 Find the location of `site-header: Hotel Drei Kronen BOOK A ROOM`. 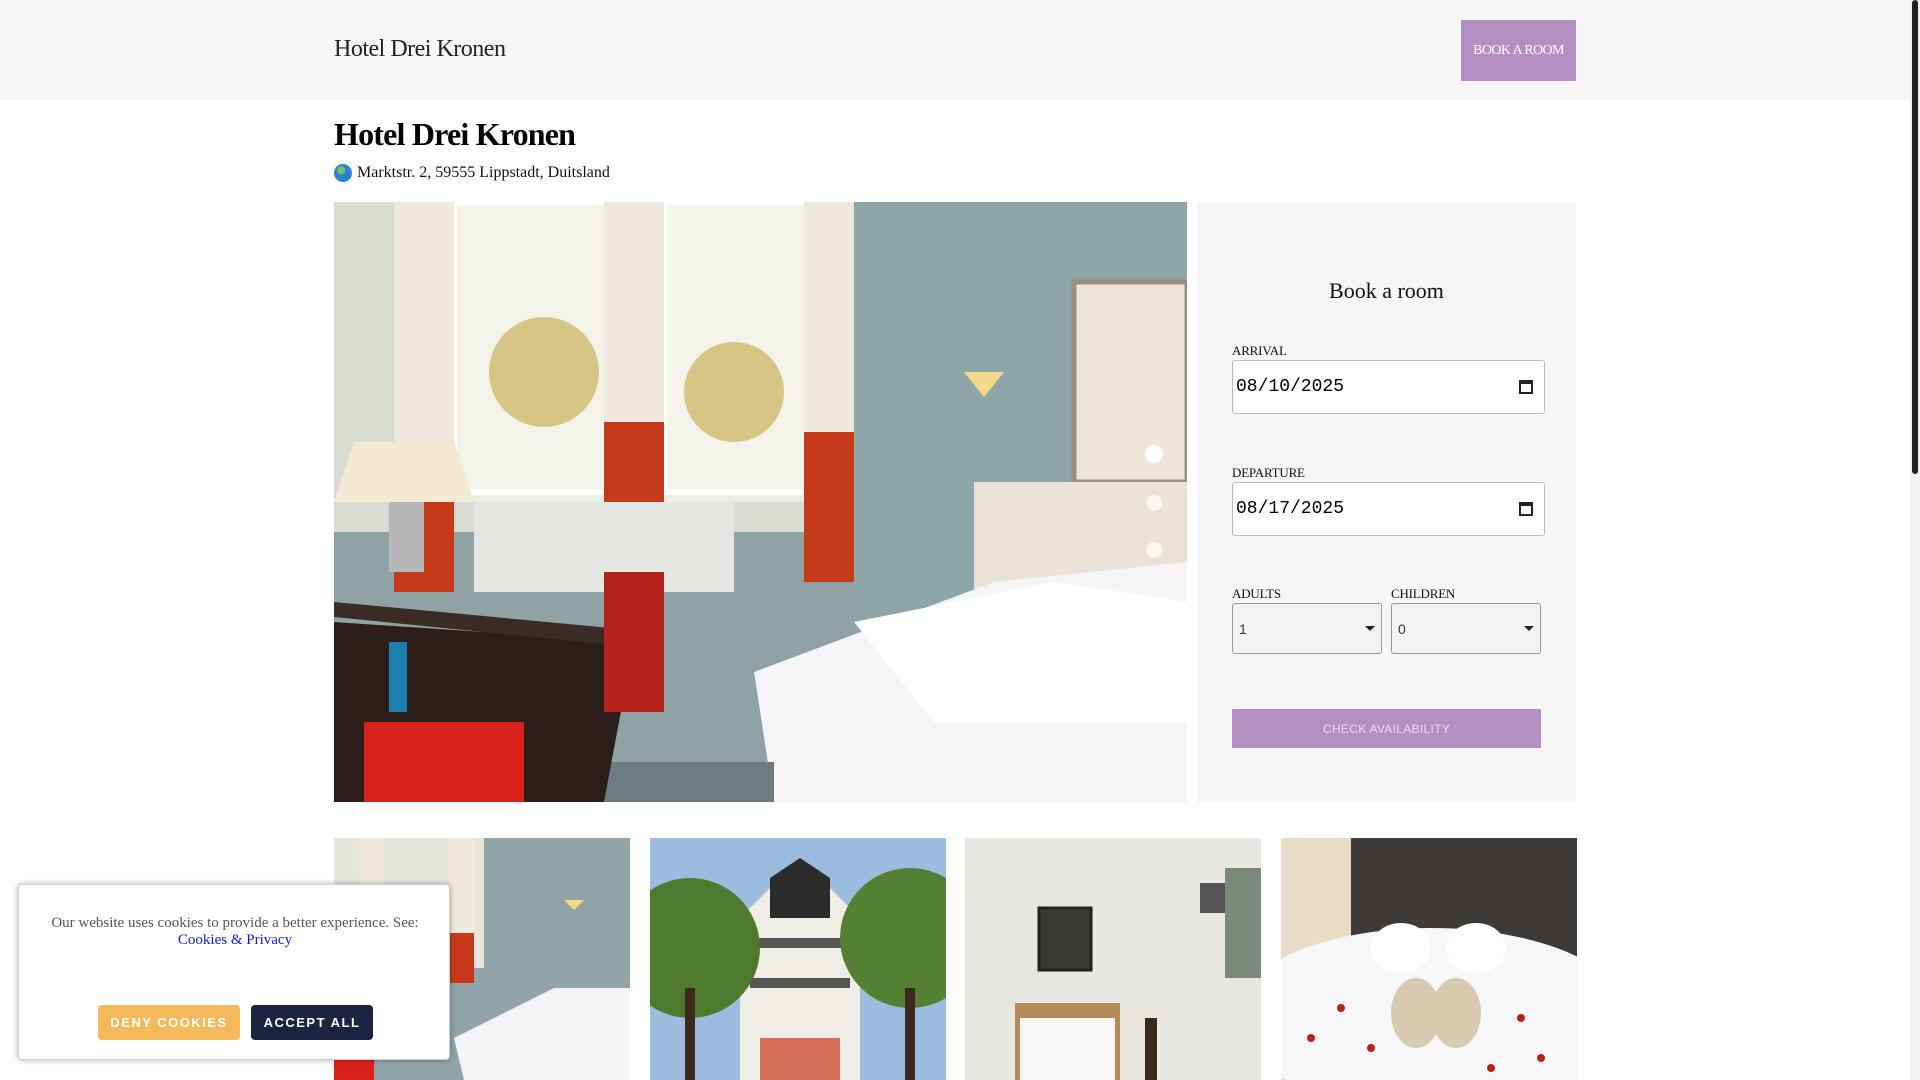

site-header: Hotel Drei Kronen BOOK A ROOM is located at coordinates (955, 50).